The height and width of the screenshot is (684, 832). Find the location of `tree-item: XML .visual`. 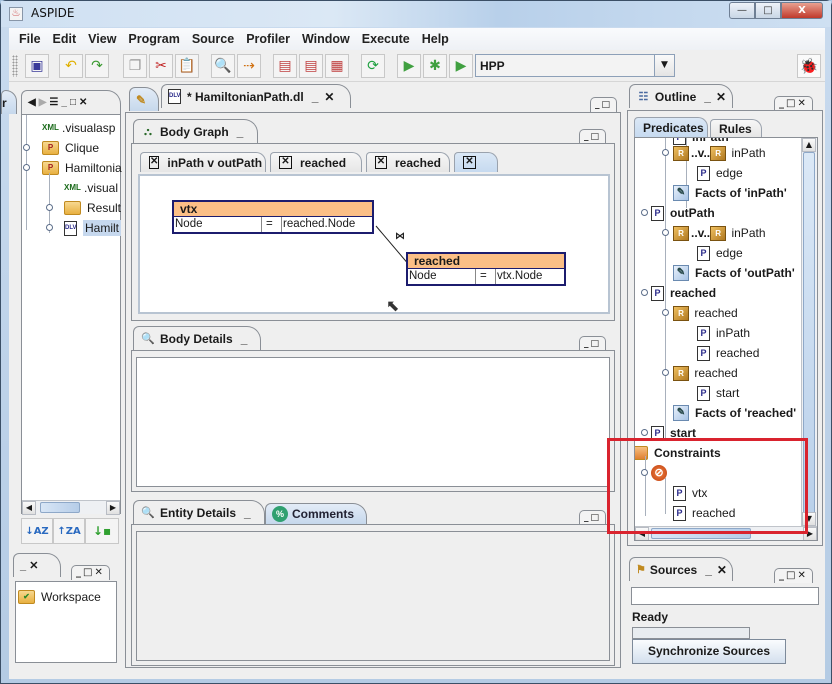

tree-item: XML .visual is located at coordinates (91, 188).